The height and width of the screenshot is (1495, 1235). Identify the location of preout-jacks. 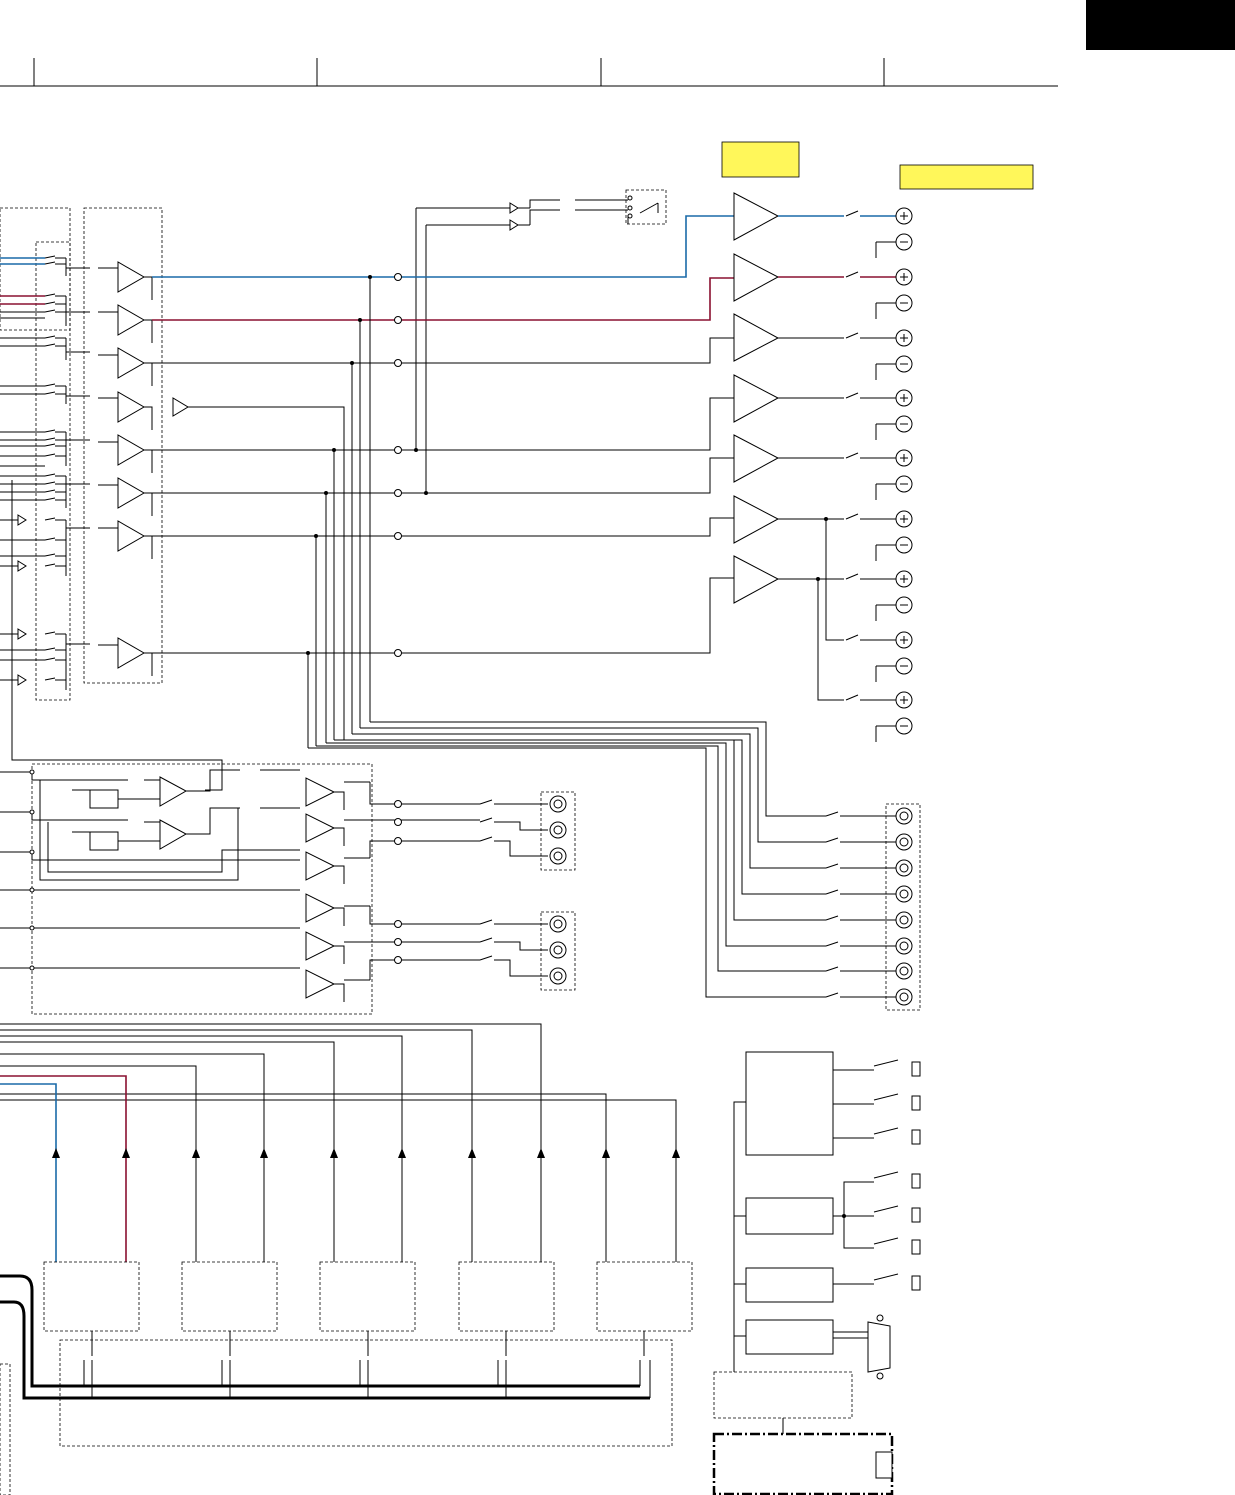
(904, 906).